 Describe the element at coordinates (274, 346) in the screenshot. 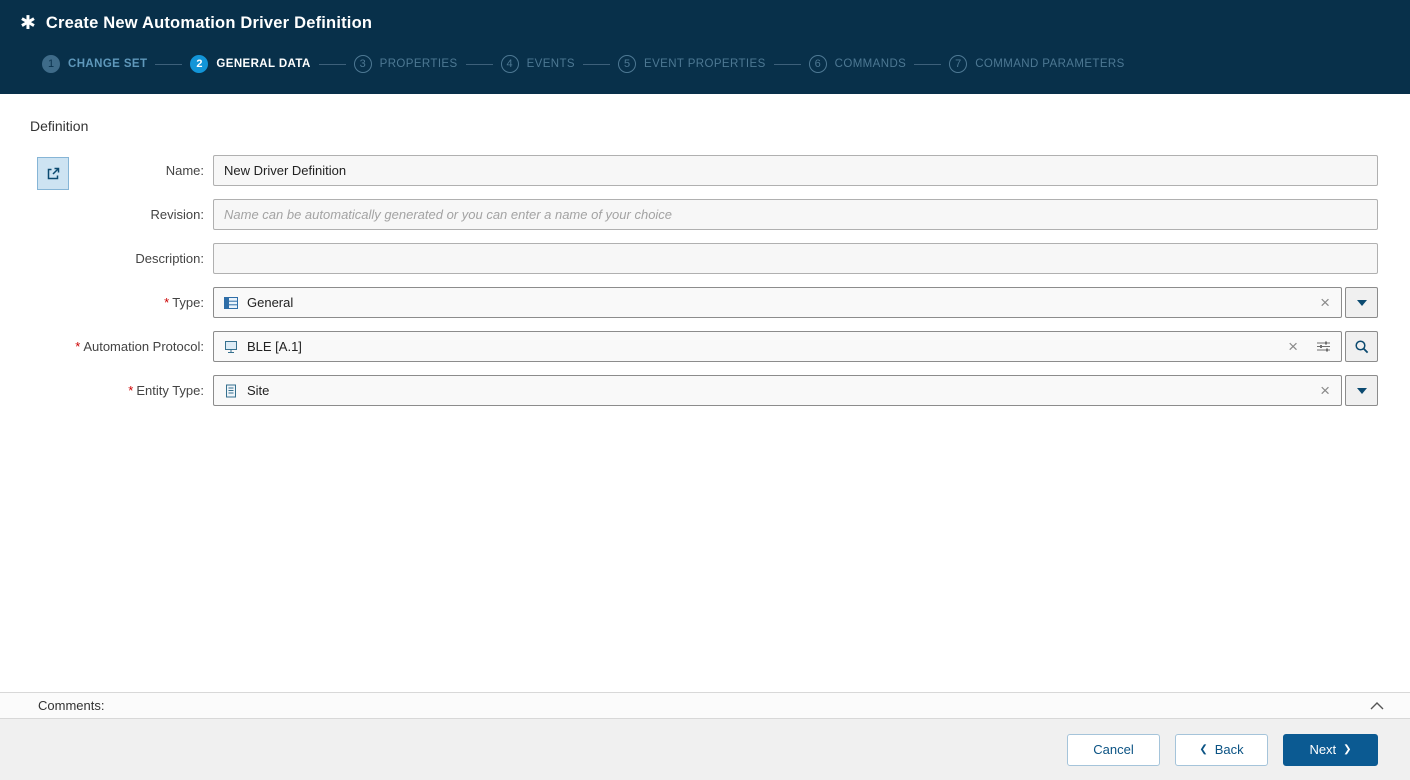

I see `automation-protocol-value: BLE [A.1]` at that location.